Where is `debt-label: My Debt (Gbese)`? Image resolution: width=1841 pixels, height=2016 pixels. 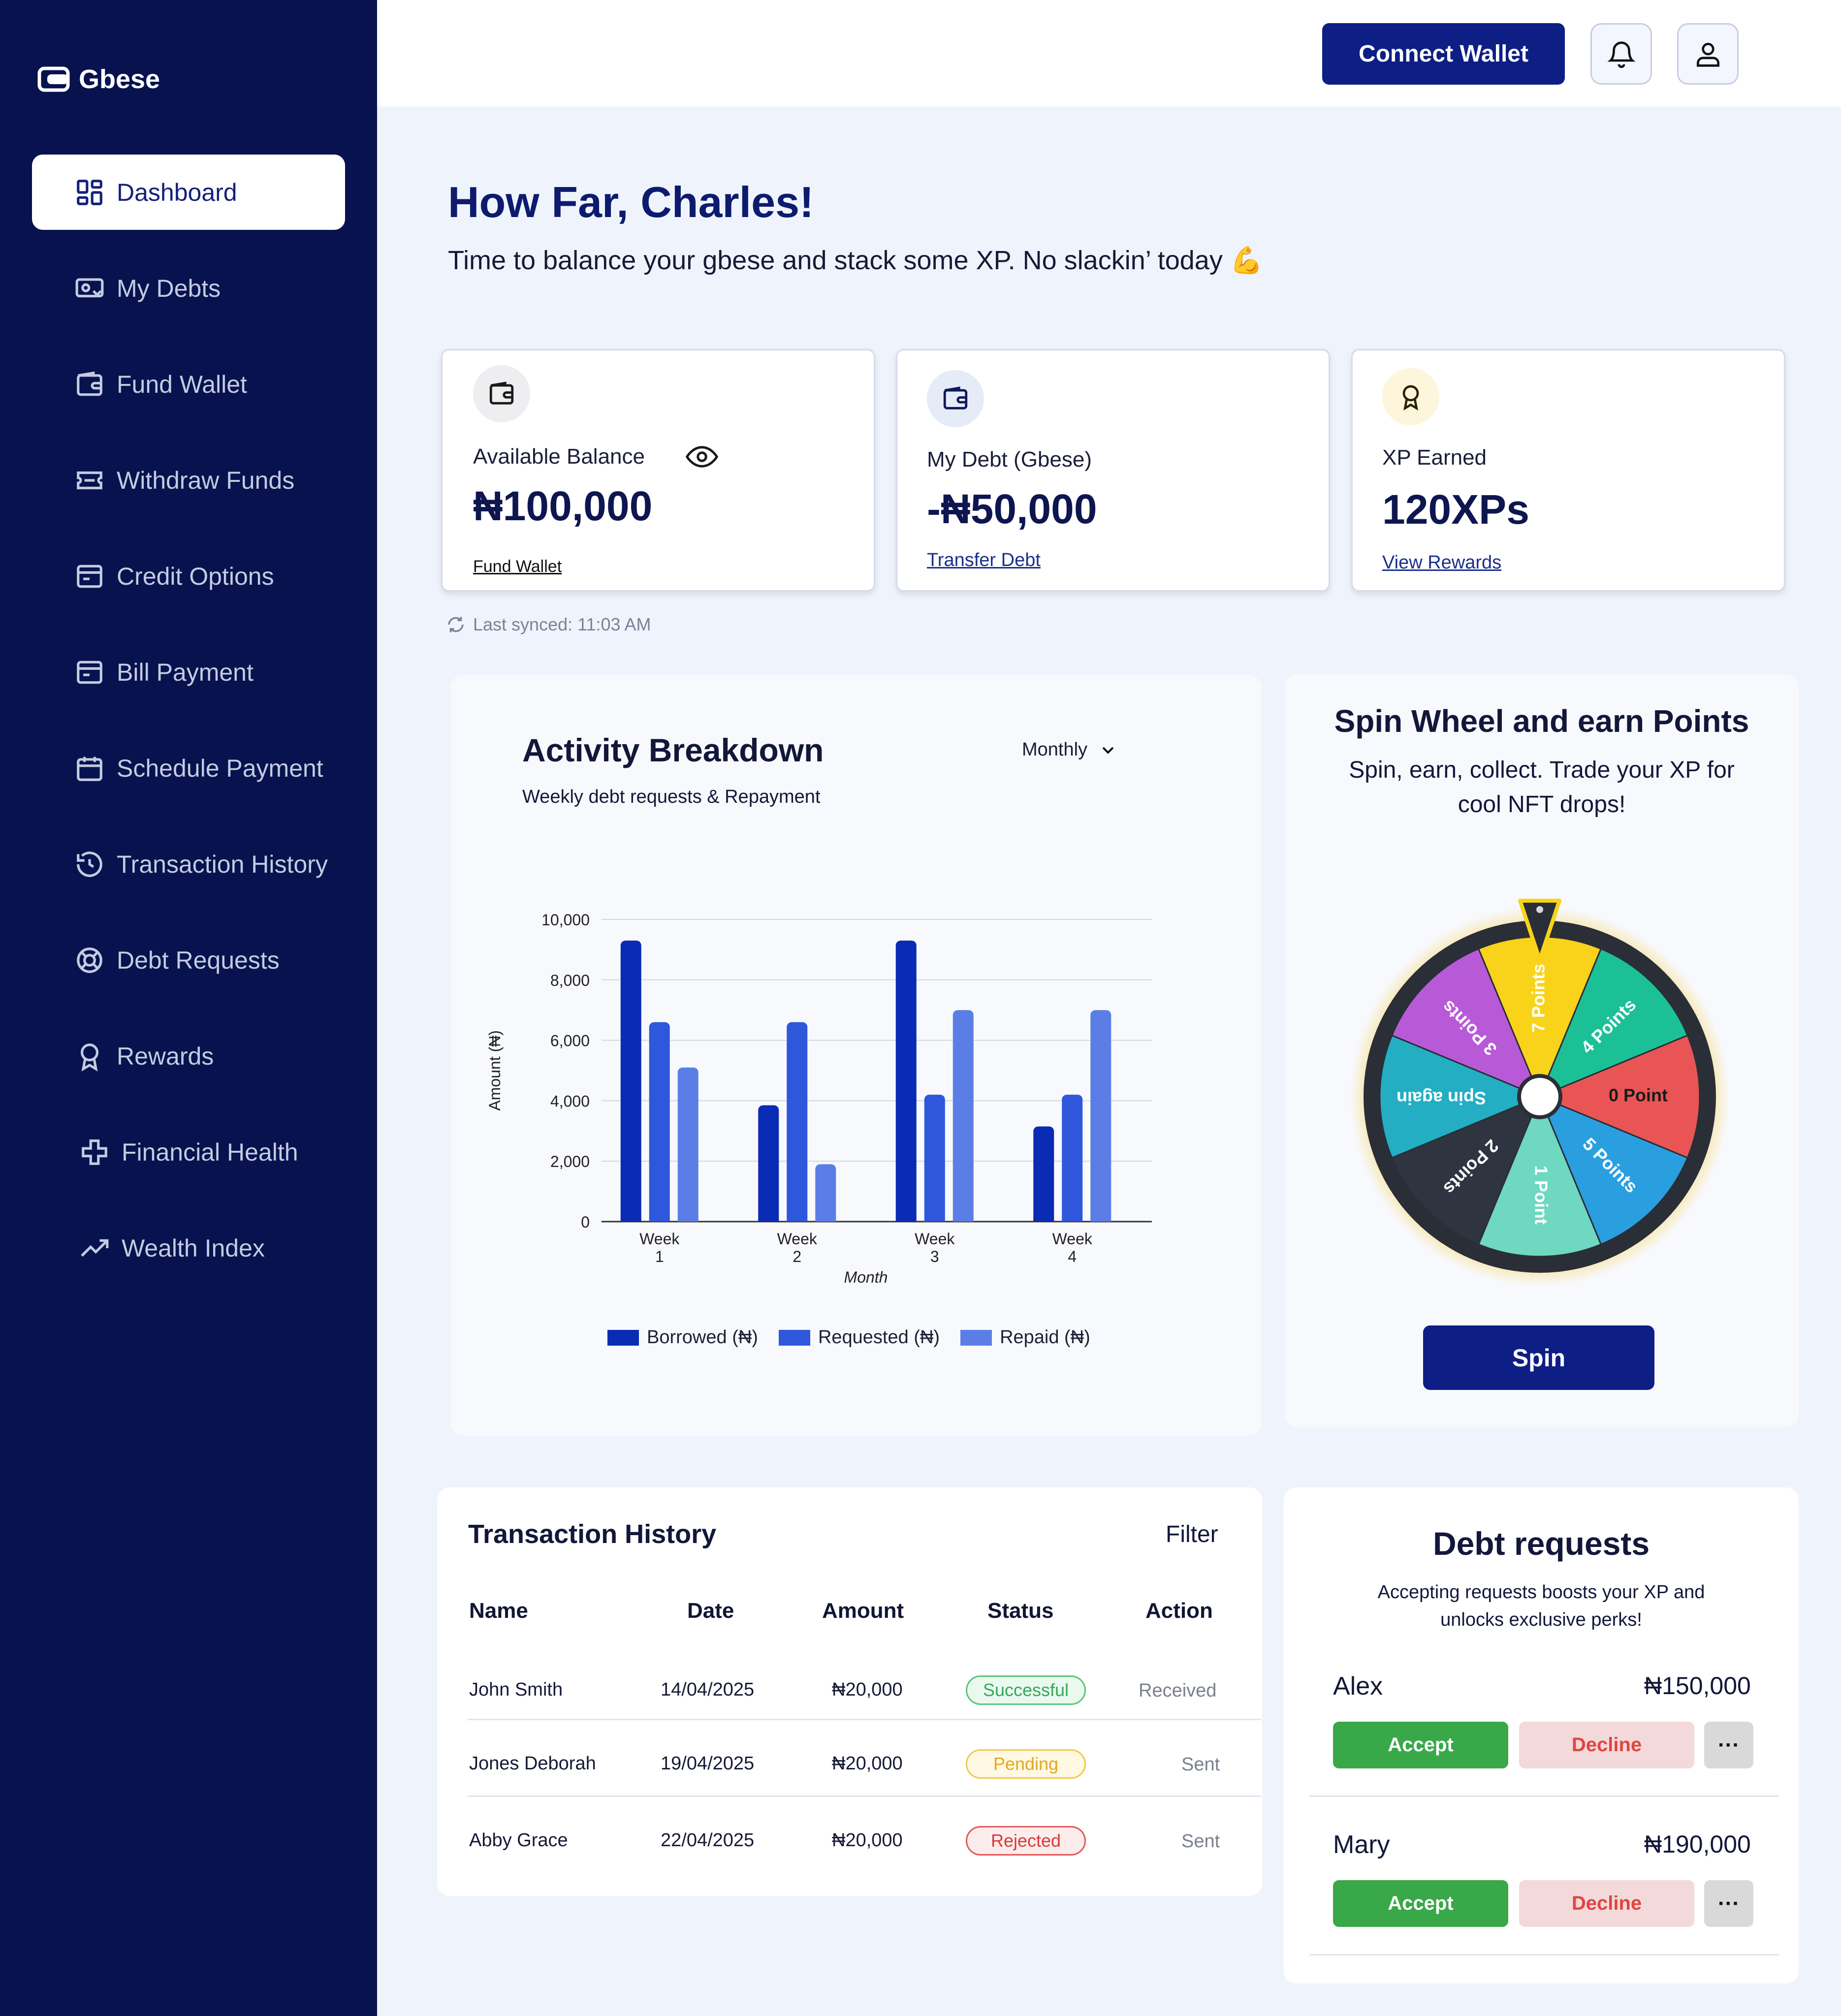 debt-label: My Debt (Gbese) is located at coordinates (1009, 459).